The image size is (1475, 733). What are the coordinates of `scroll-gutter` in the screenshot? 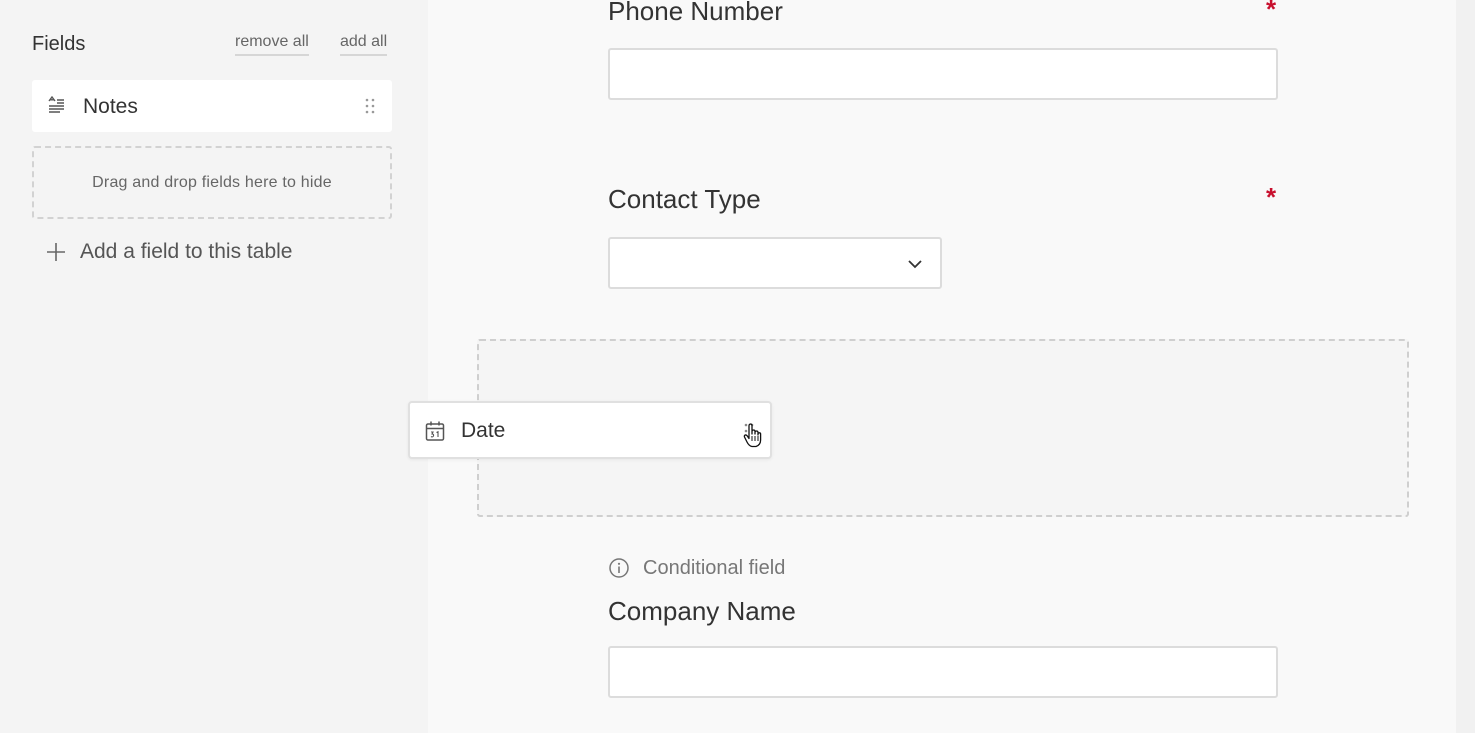 It's located at (1465, 366).